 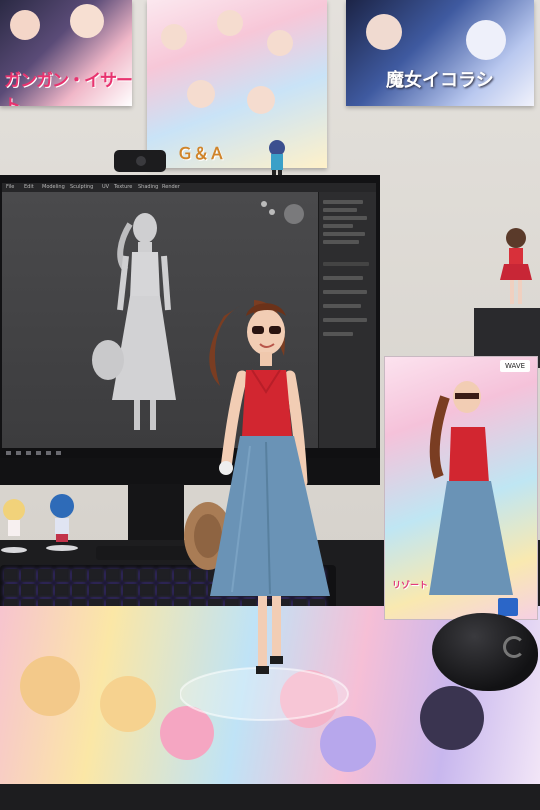 I want to click on menu-item: UV, so click(x=105, y=187).